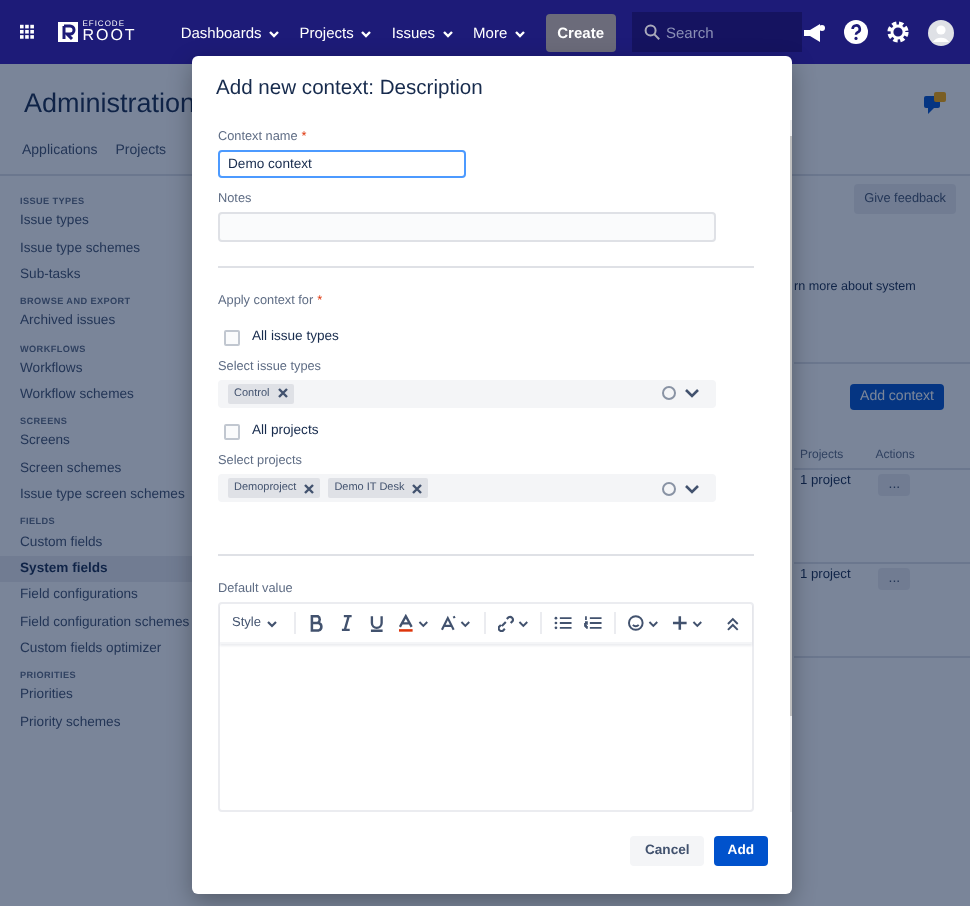 The image size is (970, 906). What do you see at coordinates (687, 623) in the screenshot?
I see `insert-icon` at bounding box center [687, 623].